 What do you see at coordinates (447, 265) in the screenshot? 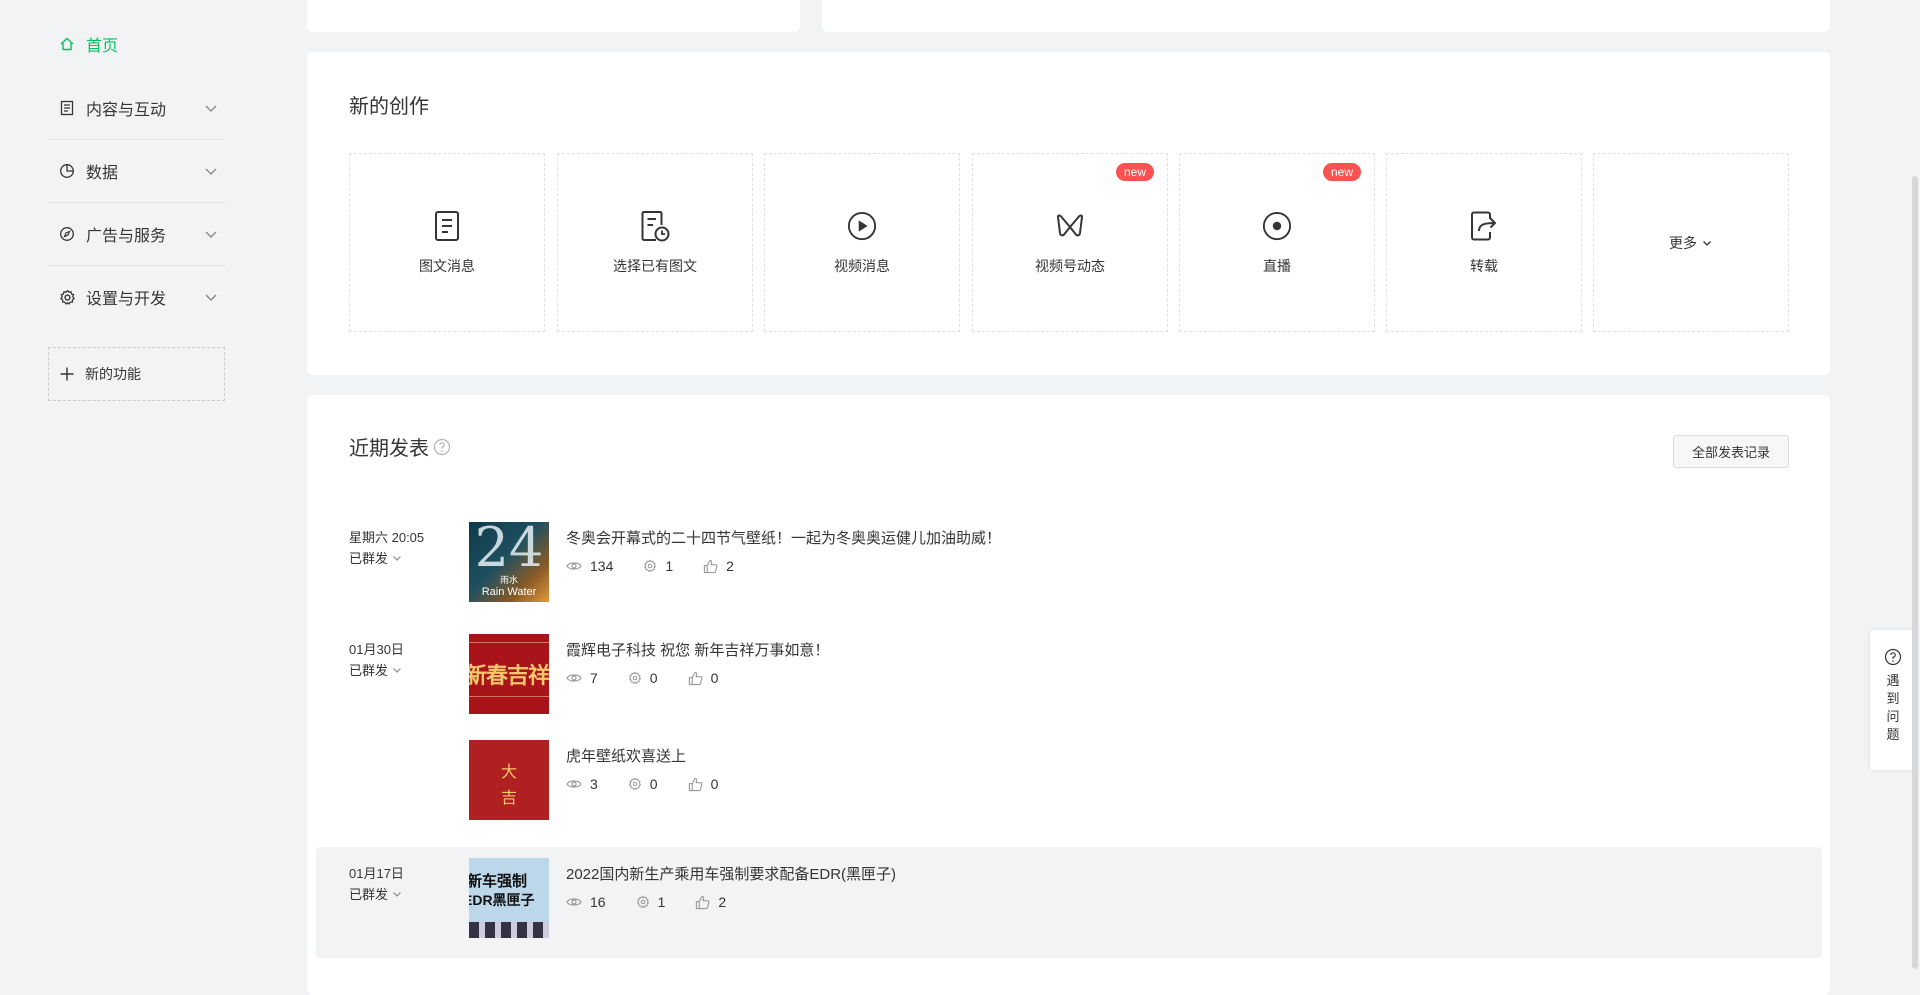
I see `tile-label: 图文消息` at bounding box center [447, 265].